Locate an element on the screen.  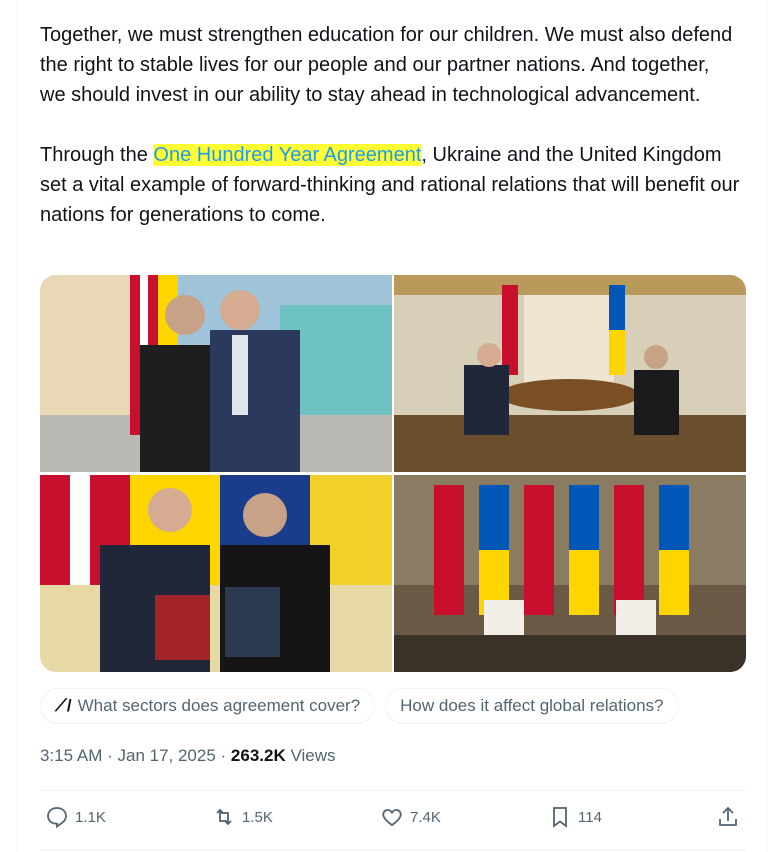
grok-suggestion-sectors: ⟋/ What sectors does agreement cover? is located at coordinates (208, 706).